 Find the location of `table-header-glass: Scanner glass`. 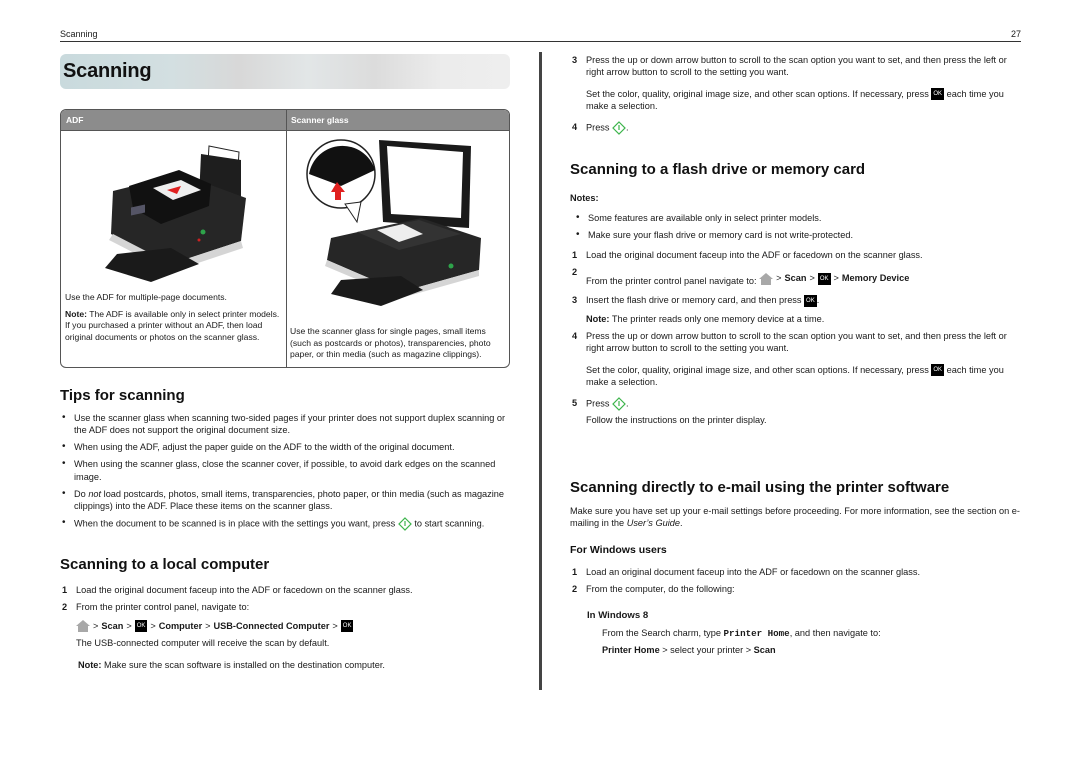

table-header-glass: Scanner glass is located at coordinates (320, 120).